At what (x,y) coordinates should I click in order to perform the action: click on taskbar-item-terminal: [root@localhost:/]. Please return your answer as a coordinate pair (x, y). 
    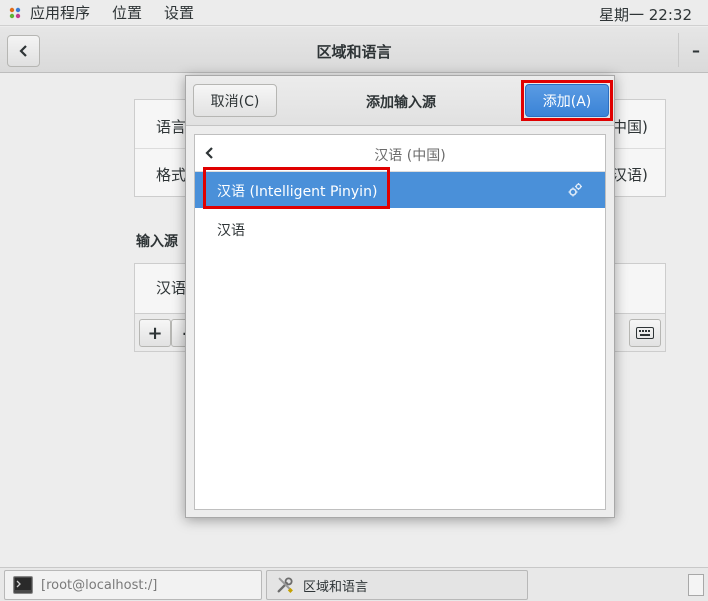
    Looking at the image, I should click on (133, 585).